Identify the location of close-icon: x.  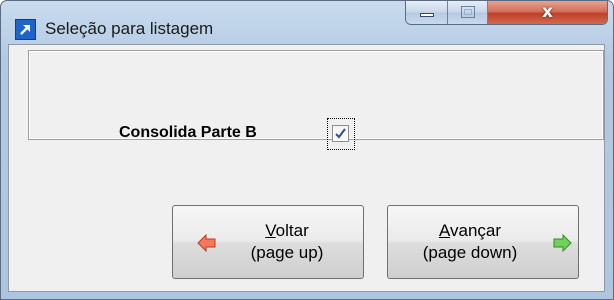
(547, 12).